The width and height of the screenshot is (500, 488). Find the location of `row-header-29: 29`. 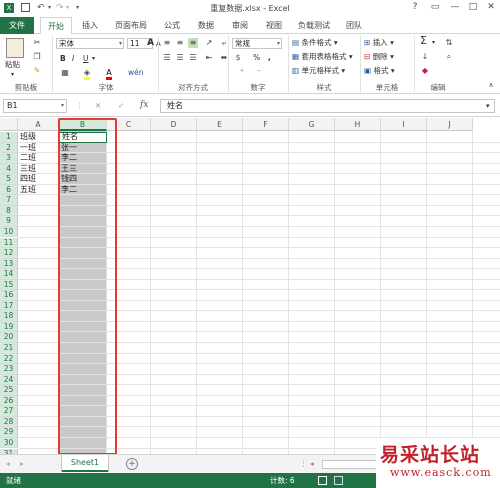

row-header-29: 29 is located at coordinates (9, 432).